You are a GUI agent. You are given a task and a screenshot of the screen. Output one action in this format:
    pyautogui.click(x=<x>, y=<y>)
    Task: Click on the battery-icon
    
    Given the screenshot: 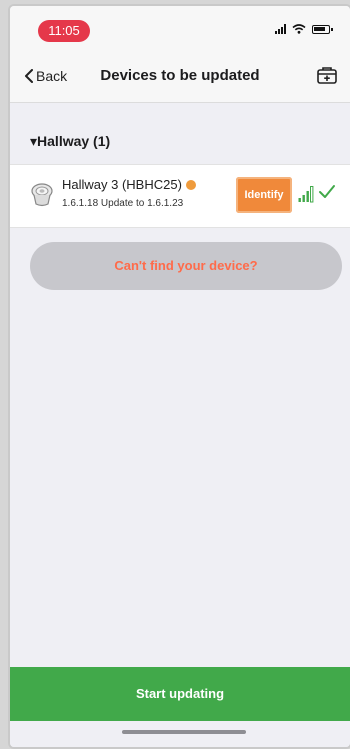 What is the action you would take?
    pyautogui.click(x=322, y=29)
    